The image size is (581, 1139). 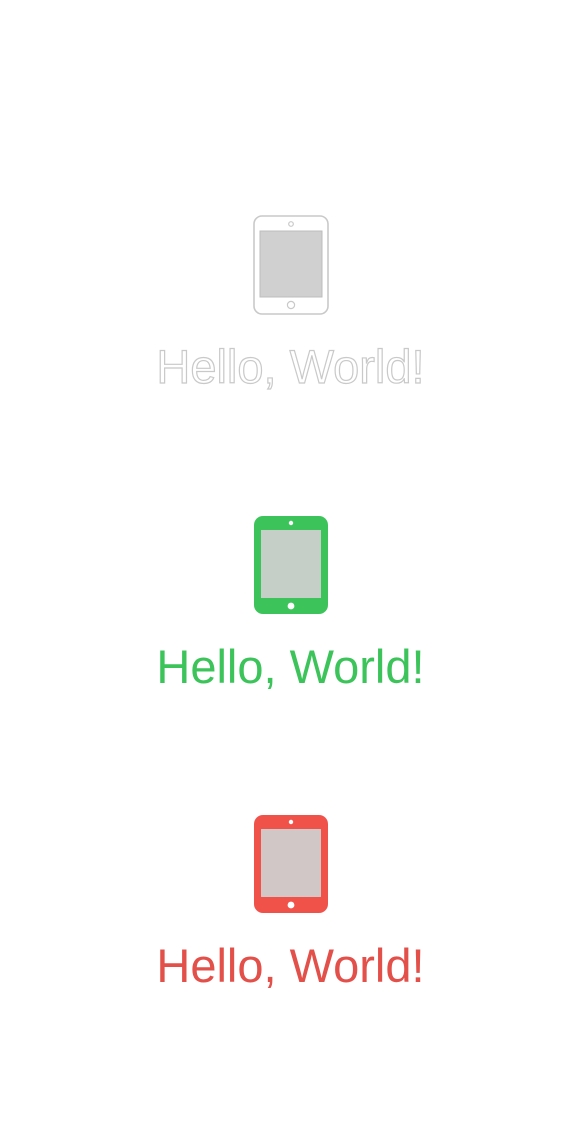 What do you see at coordinates (290, 366) in the screenshot?
I see `hello-label-outline: Hello, World!` at bounding box center [290, 366].